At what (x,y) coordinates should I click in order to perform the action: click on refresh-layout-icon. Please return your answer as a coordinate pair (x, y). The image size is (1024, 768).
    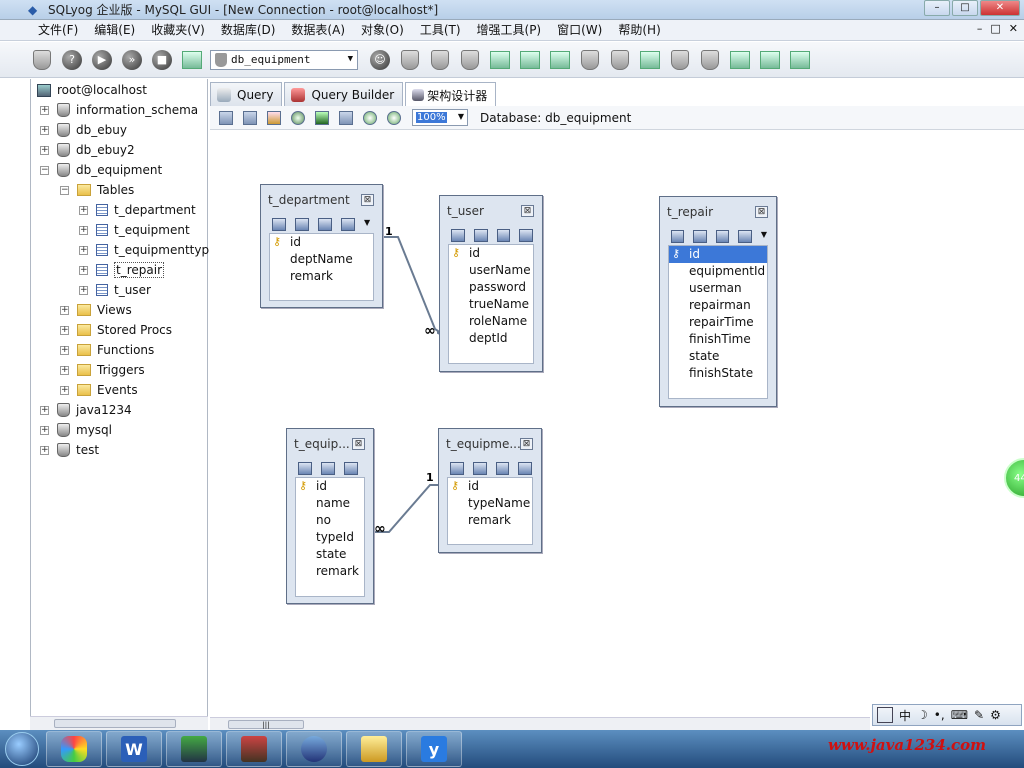
    Looking at the image, I should click on (298, 117).